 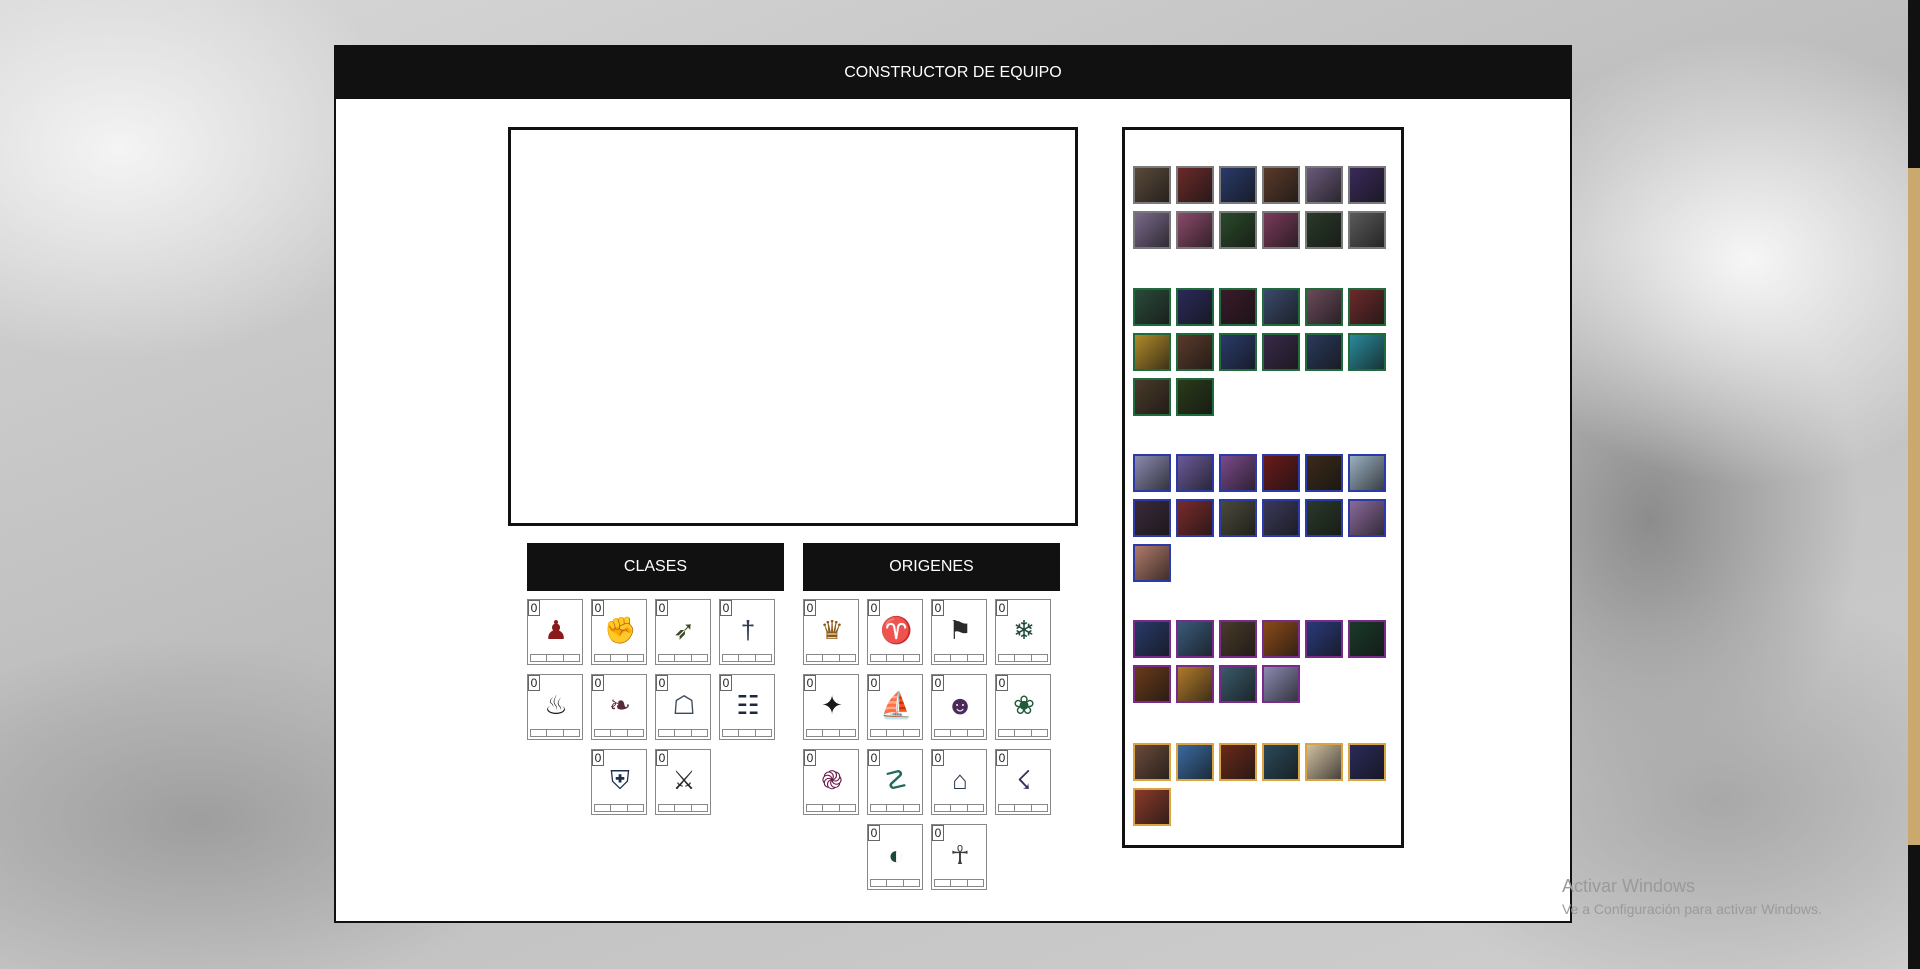 What do you see at coordinates (895, 632) in the screenshot?
I see `demon-horns-trait-card: 0 ♈` at bounding box center [895, 632].